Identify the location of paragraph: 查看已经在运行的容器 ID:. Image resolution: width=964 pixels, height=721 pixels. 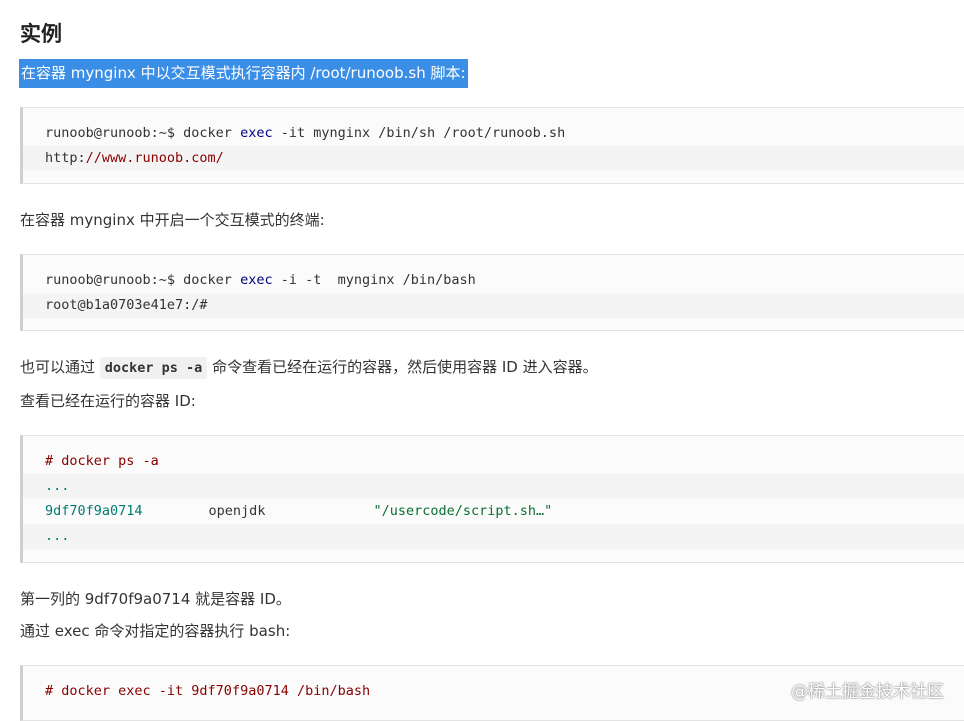
(108, 401).